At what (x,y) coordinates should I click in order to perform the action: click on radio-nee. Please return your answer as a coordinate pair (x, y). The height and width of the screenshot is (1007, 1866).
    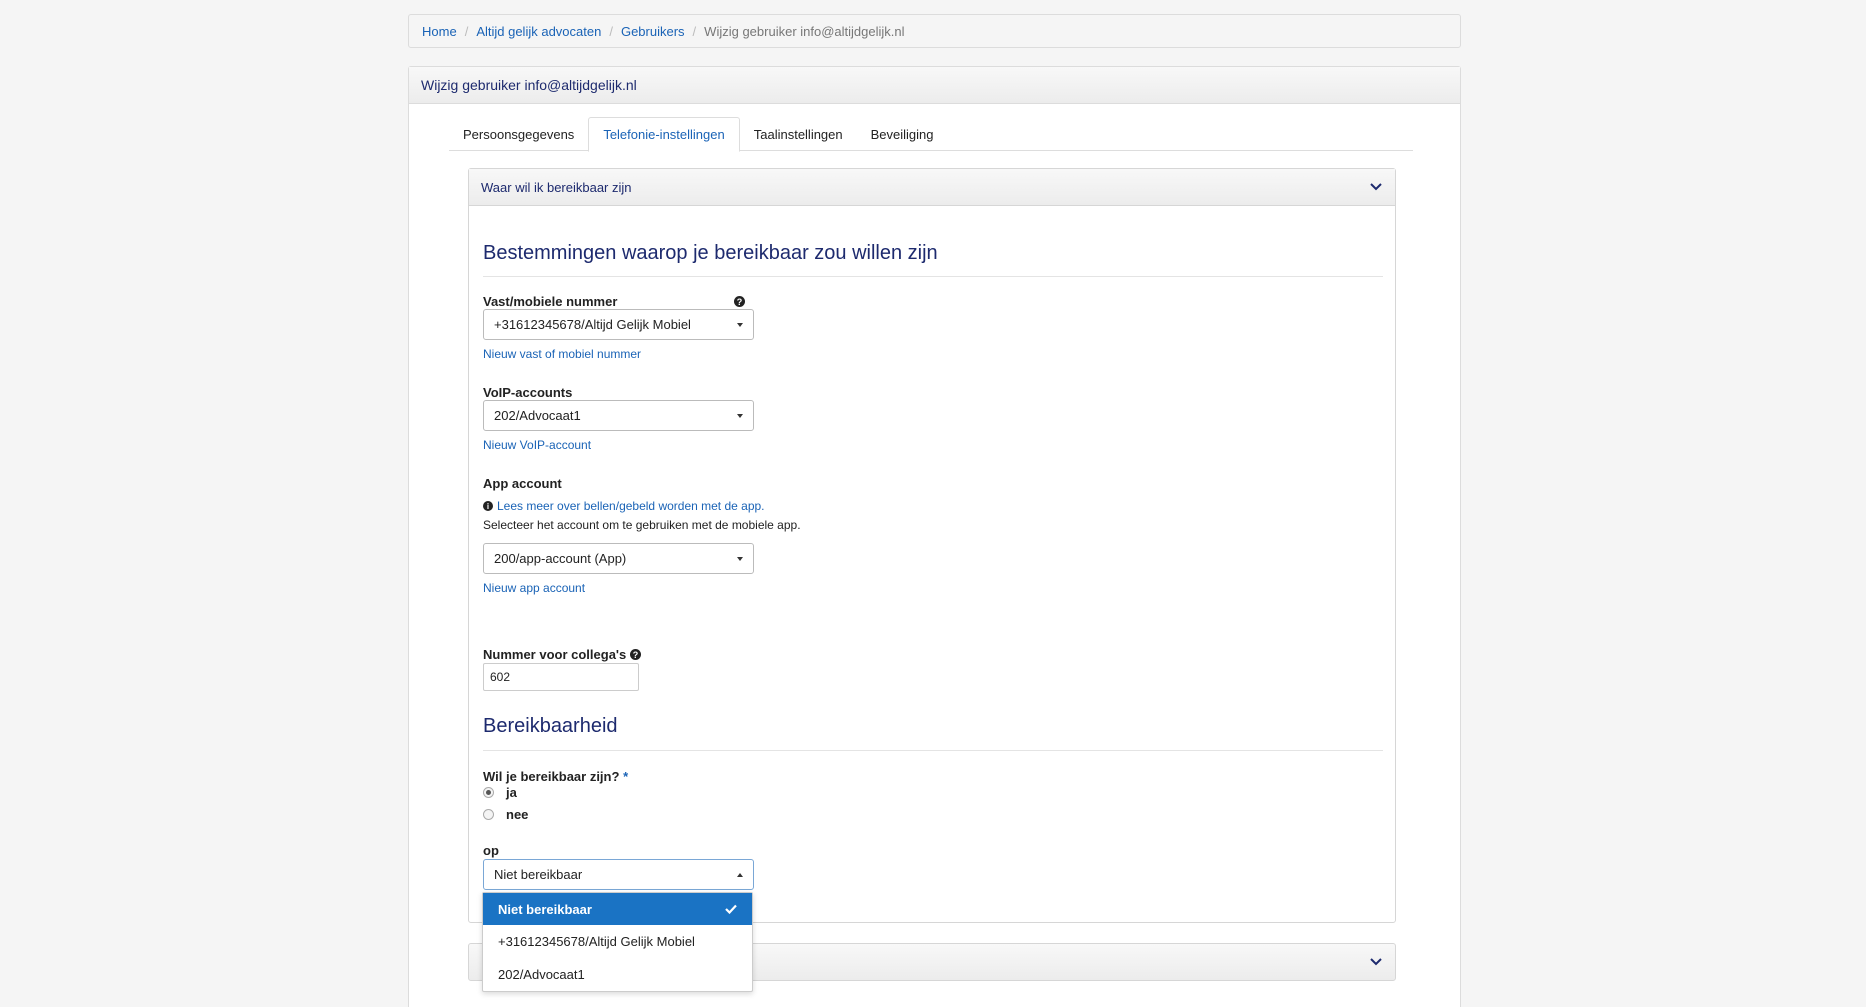
    Looking at the image, I should click on (488, 814).